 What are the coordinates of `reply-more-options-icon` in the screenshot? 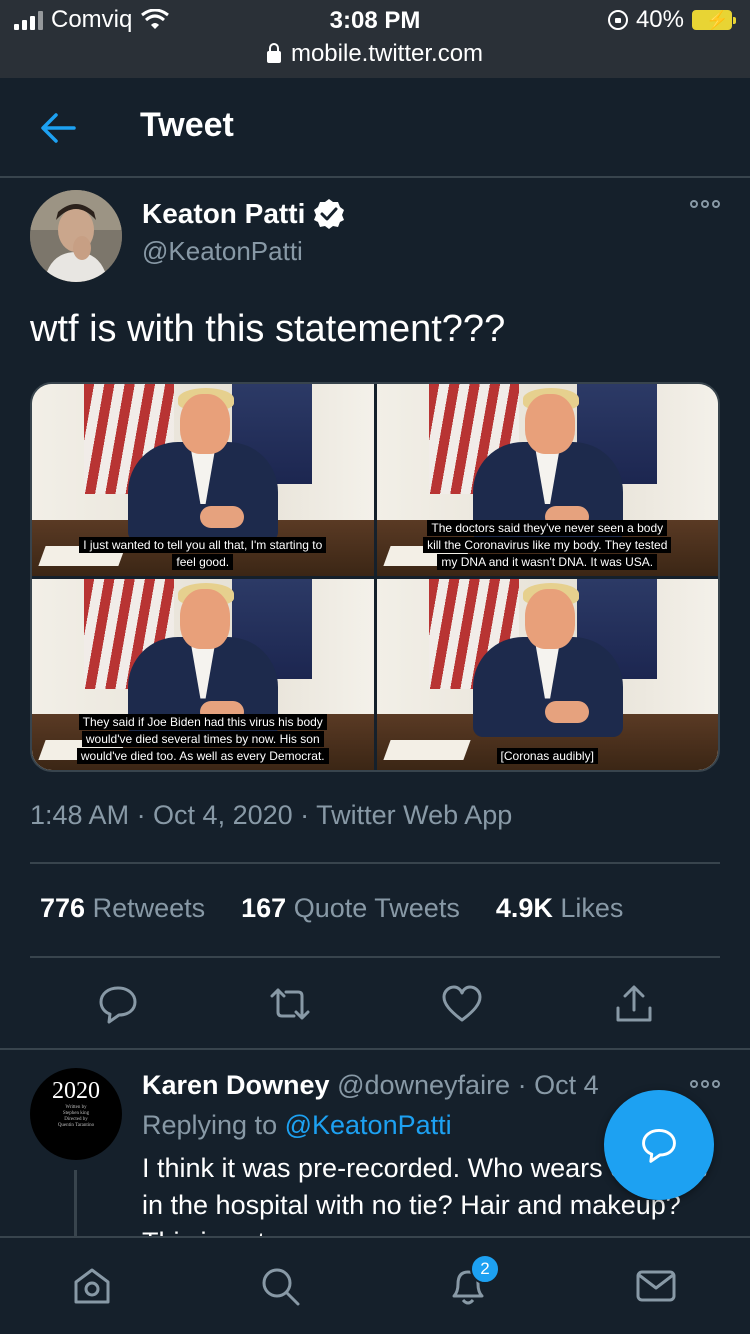 It's located at (705, 1084).